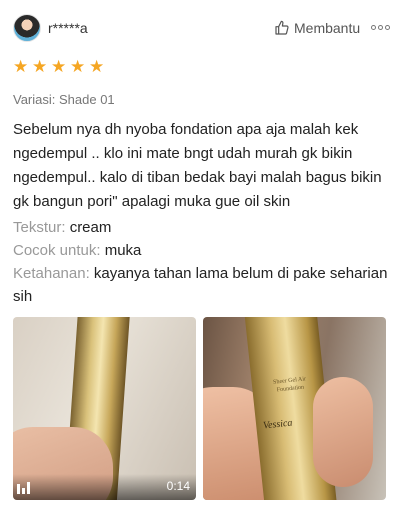 The height and width of the screenshot is (506, 400). Describe the element at coordinates (202, 250) in the screenshot. I see `attribute-row: Cocok untuk: muka` at that location.